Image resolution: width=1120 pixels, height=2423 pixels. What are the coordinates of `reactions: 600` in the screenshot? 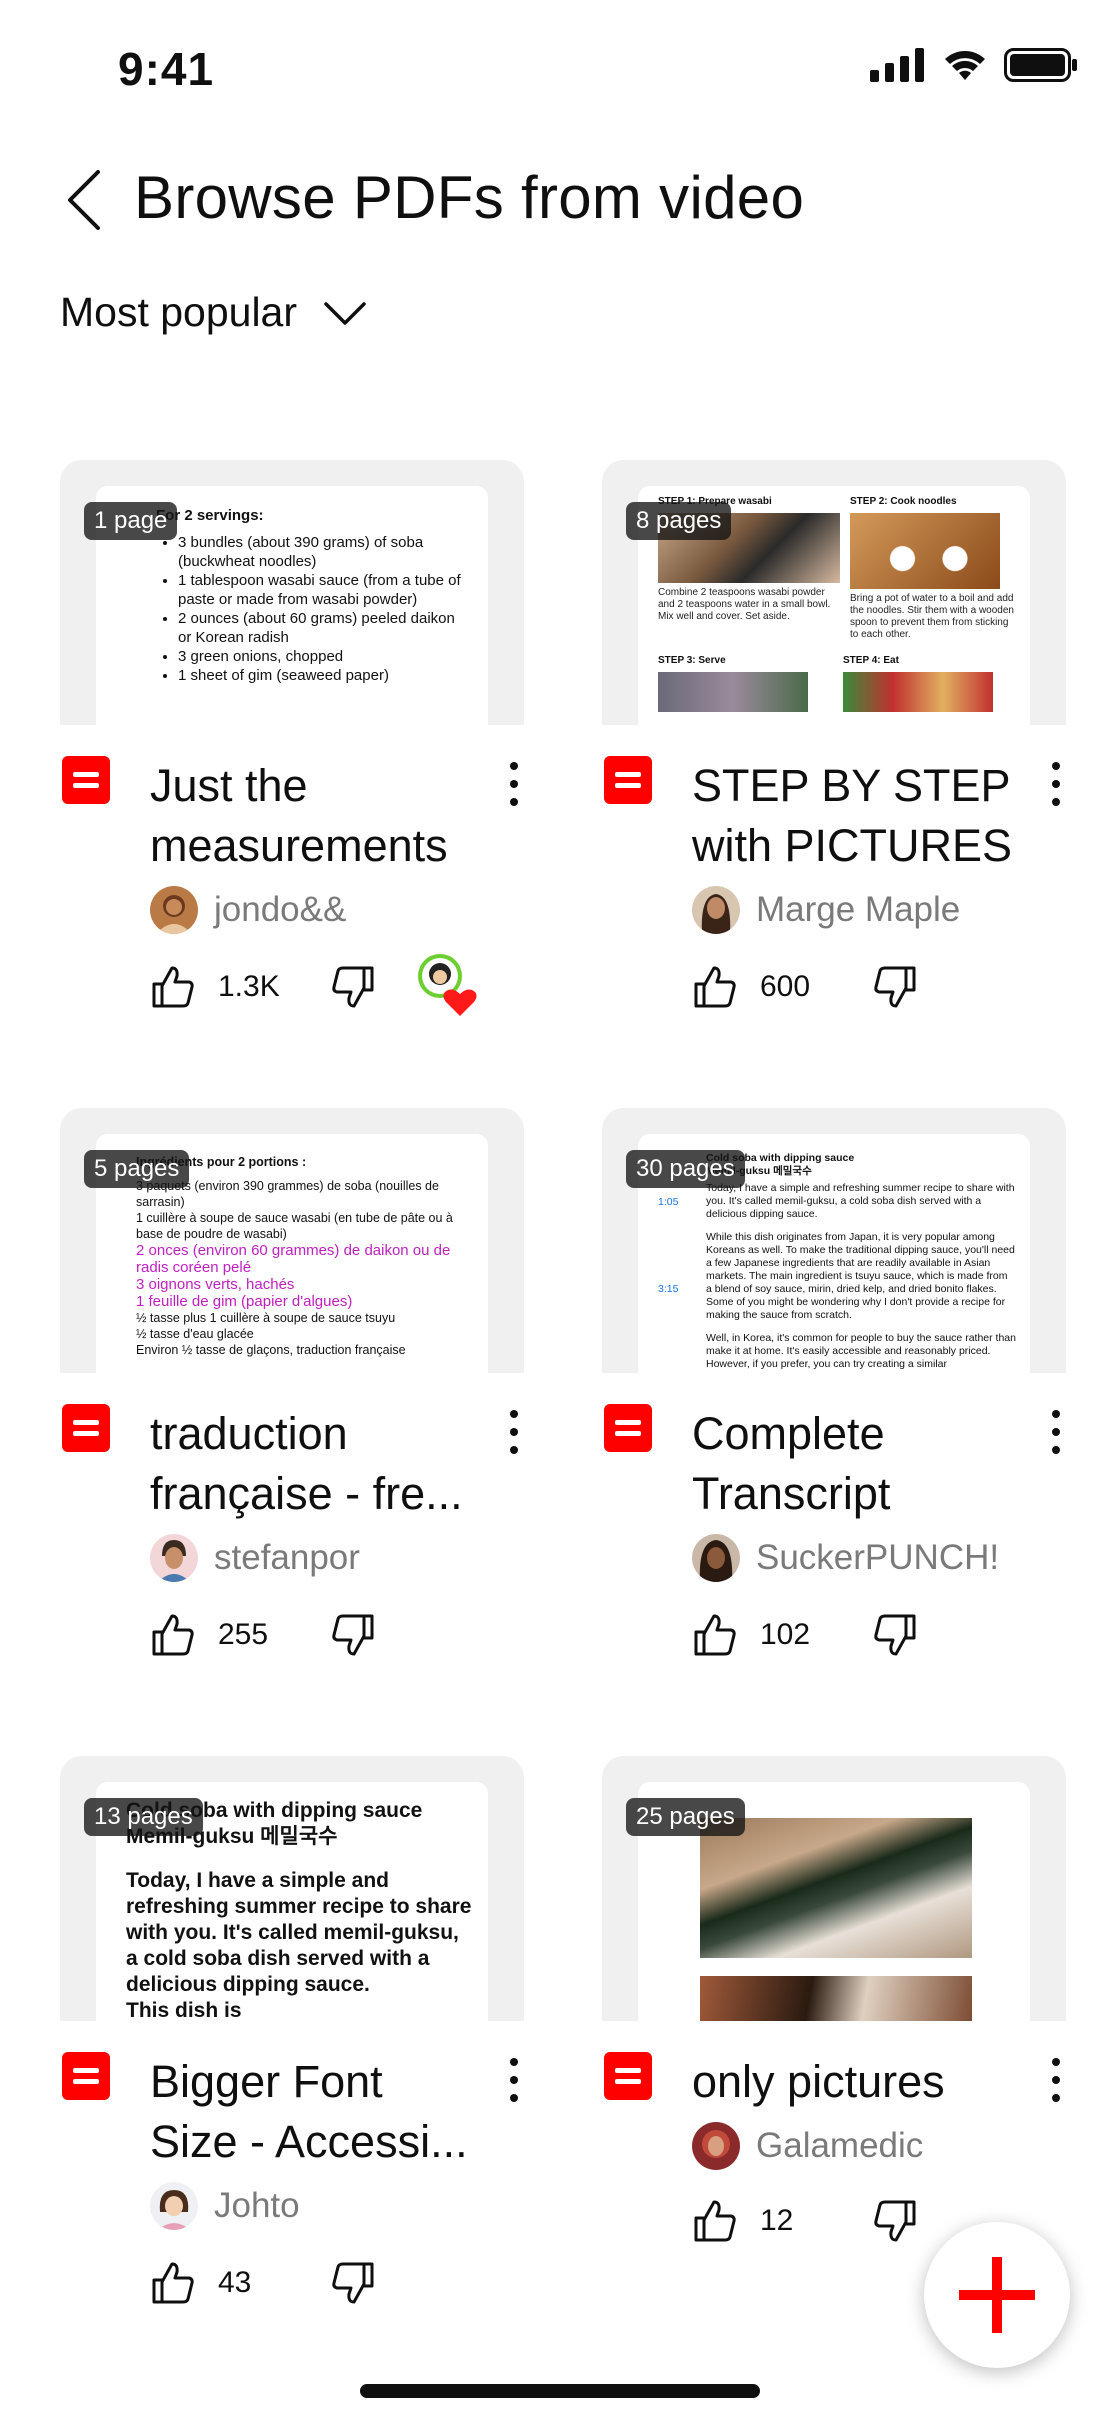 It's located at (805, 987).